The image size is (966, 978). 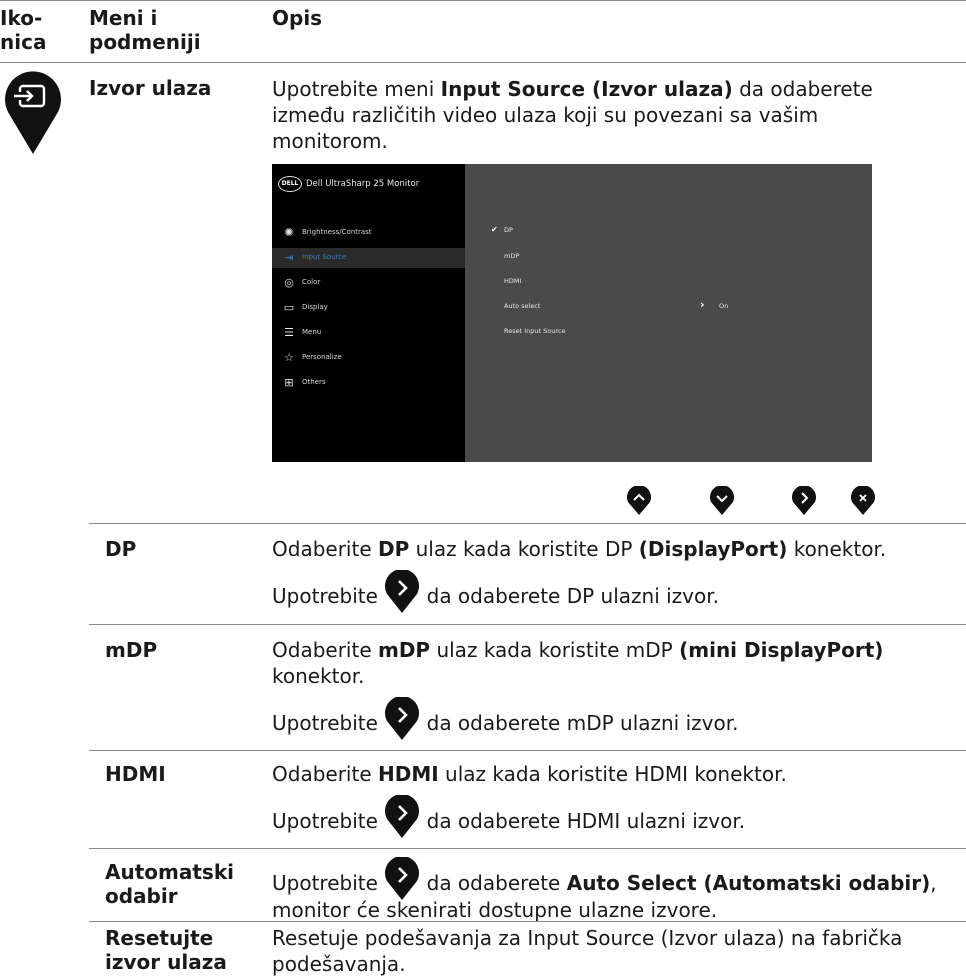 What do you see at coordinates (702, 304) in the screenshot?
I see `chevron-right-icon: ›` at bounding box center [702, 304].